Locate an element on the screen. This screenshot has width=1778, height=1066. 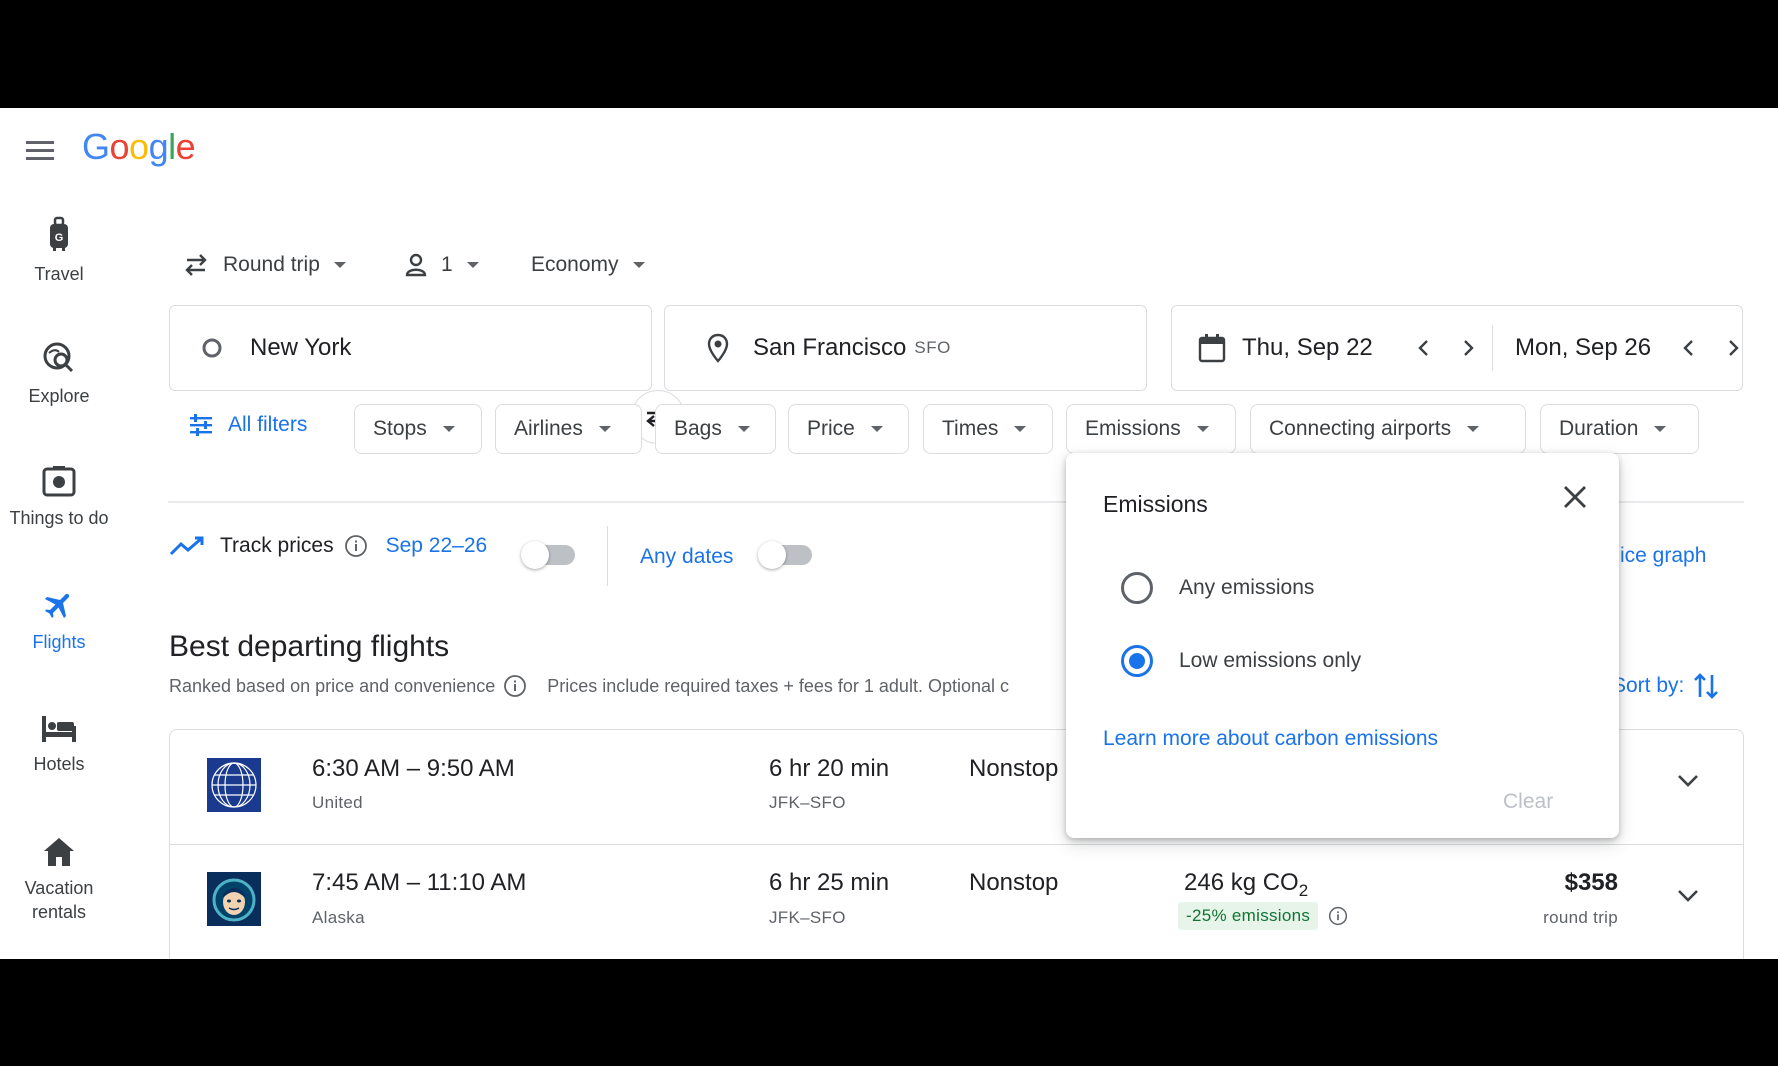
price-note: round trip is located at coordinates (1580, 917).